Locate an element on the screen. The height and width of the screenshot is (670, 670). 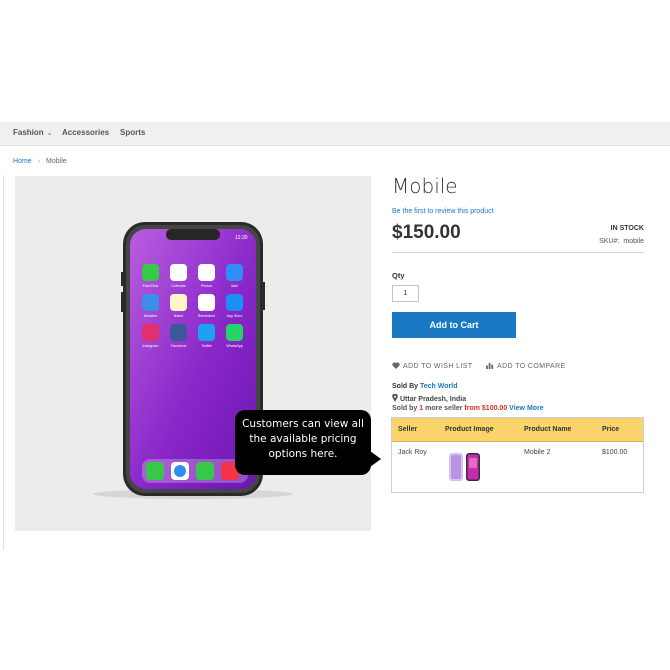
facebook-icon is located at coordinates (178, 332).